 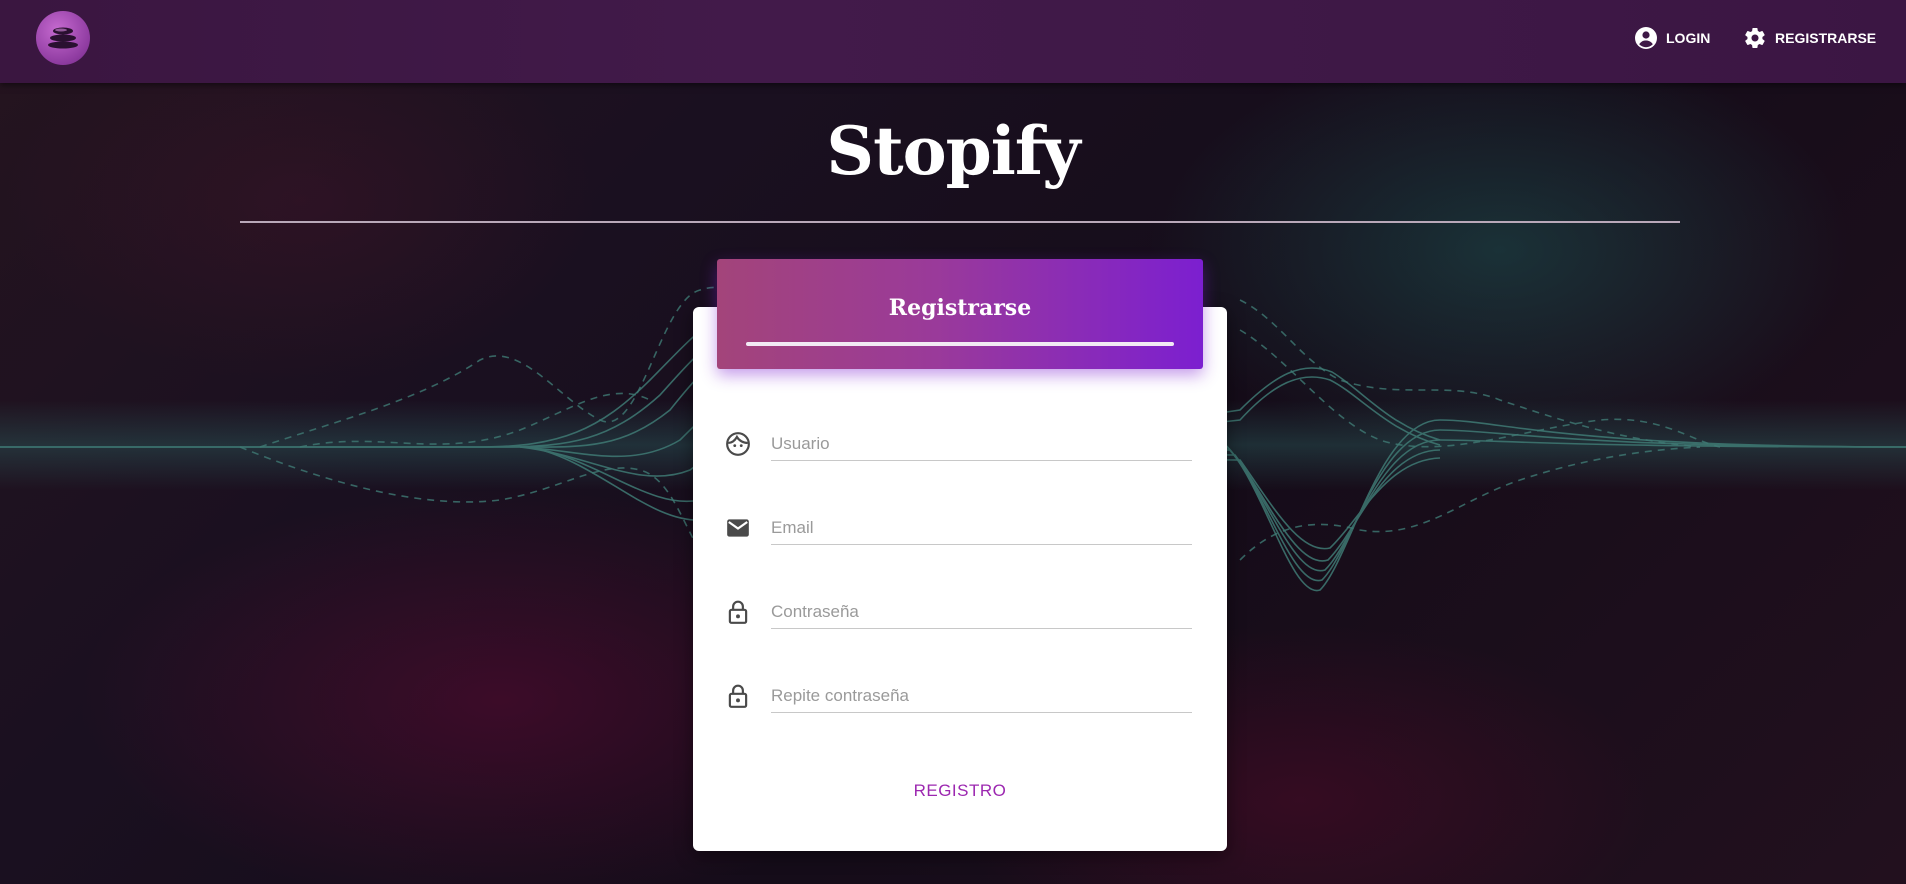 I want to click on repeat-password-field, so click(x=958, y=694).